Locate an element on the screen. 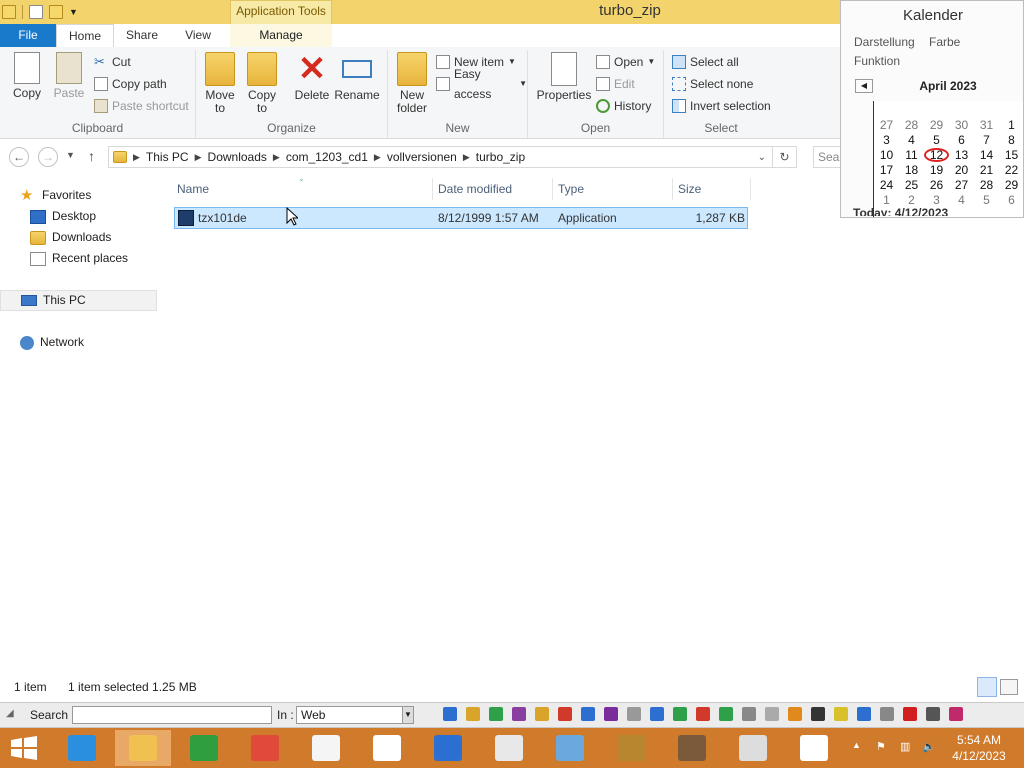  open-button: Open ▼ is located at coordinates (625, 62).